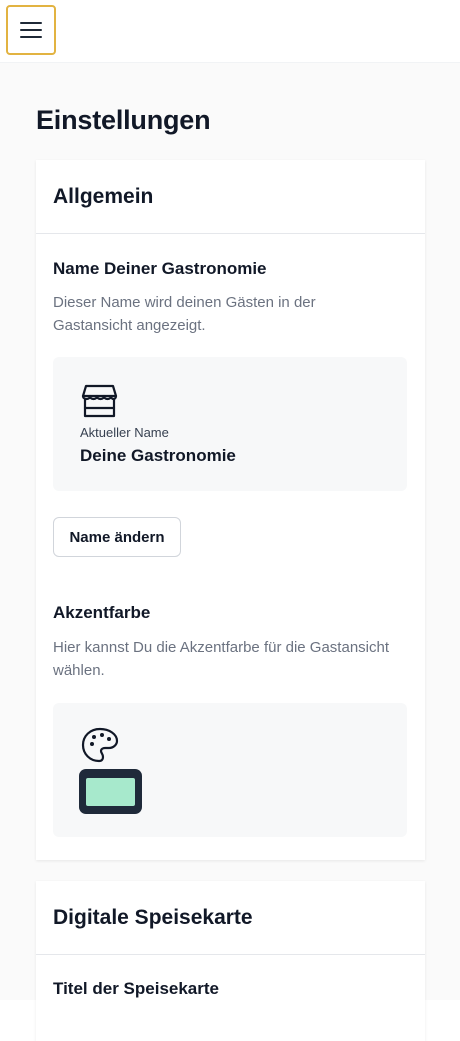 This screenshot has width=460, height=1041. I want to click on general-heading: Allgemein, so click(103, 196).